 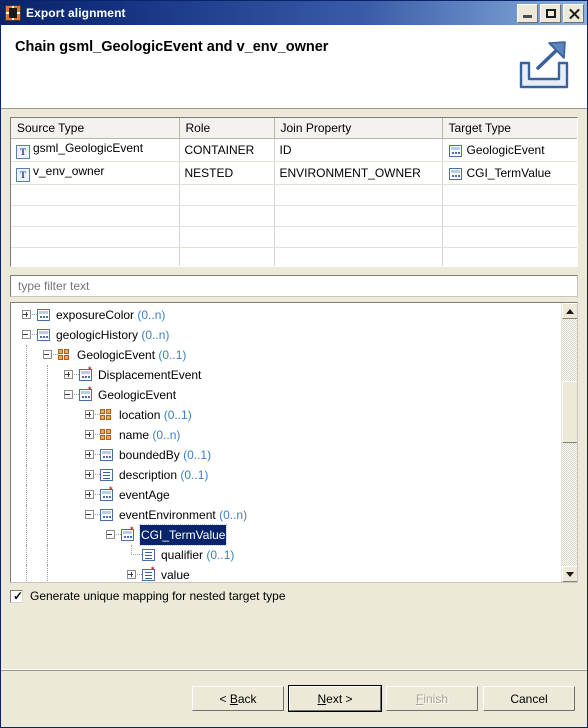 What do you see at coordinates (286, 355) in the screenshot?
I see `tree-node-geologicevent: GeologicEvent (0..1)` at bounding box center [286, 355].